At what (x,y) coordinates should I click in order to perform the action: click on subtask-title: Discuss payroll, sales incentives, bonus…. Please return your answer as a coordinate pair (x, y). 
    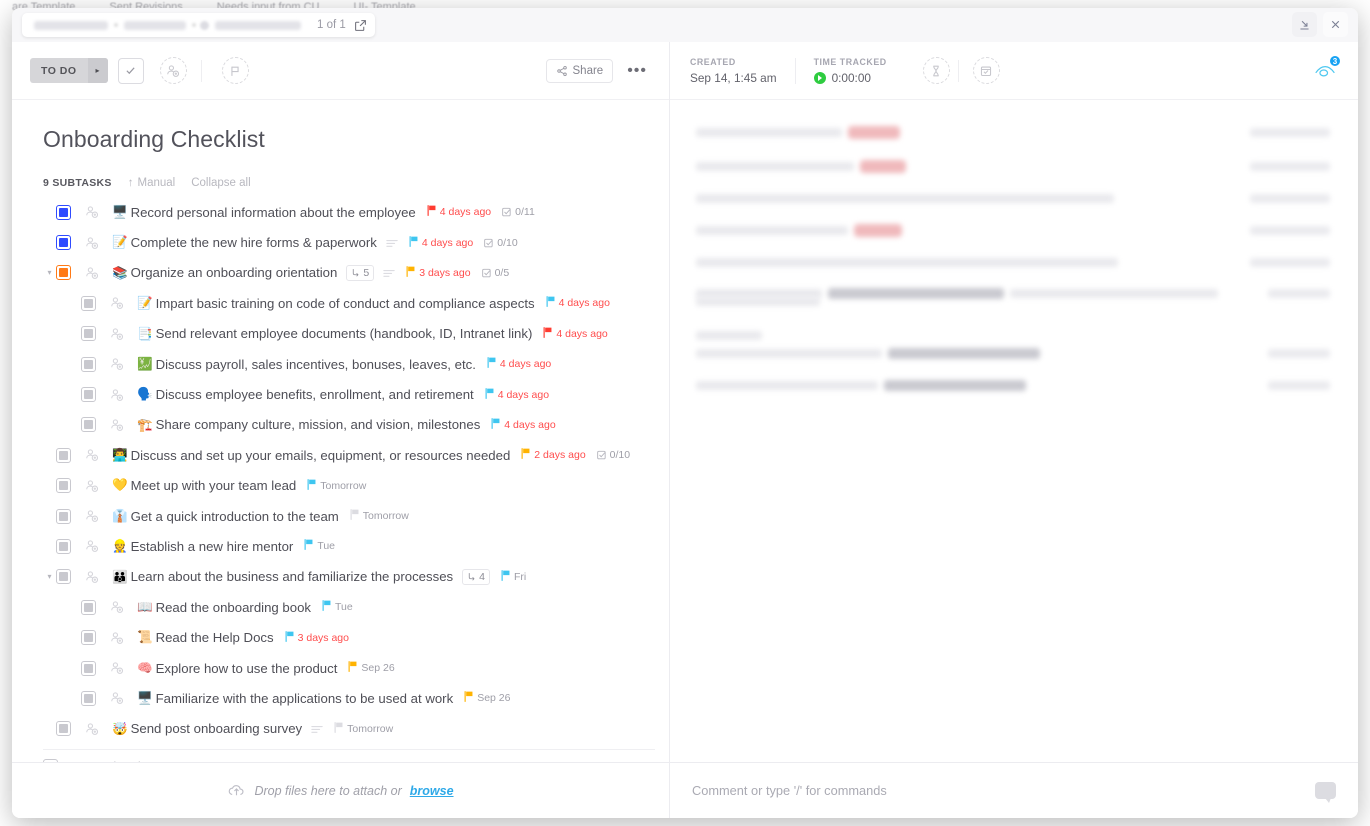
    Looking at the image, I should click on (316, 364).